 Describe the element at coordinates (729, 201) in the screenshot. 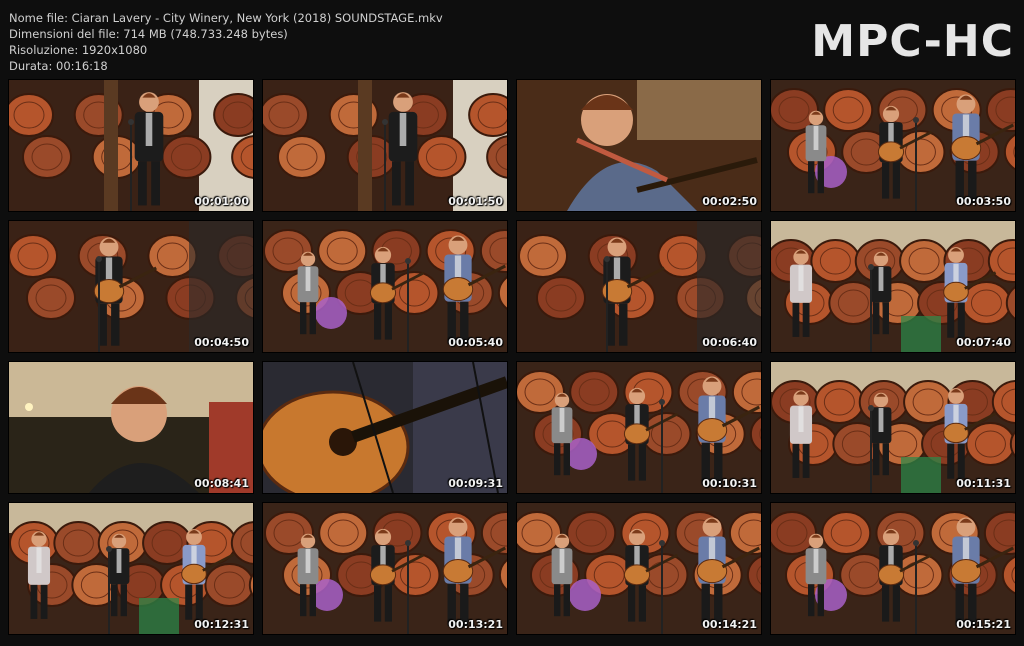

I see `thumbnail-timestamp: 00:02:50` at that location.